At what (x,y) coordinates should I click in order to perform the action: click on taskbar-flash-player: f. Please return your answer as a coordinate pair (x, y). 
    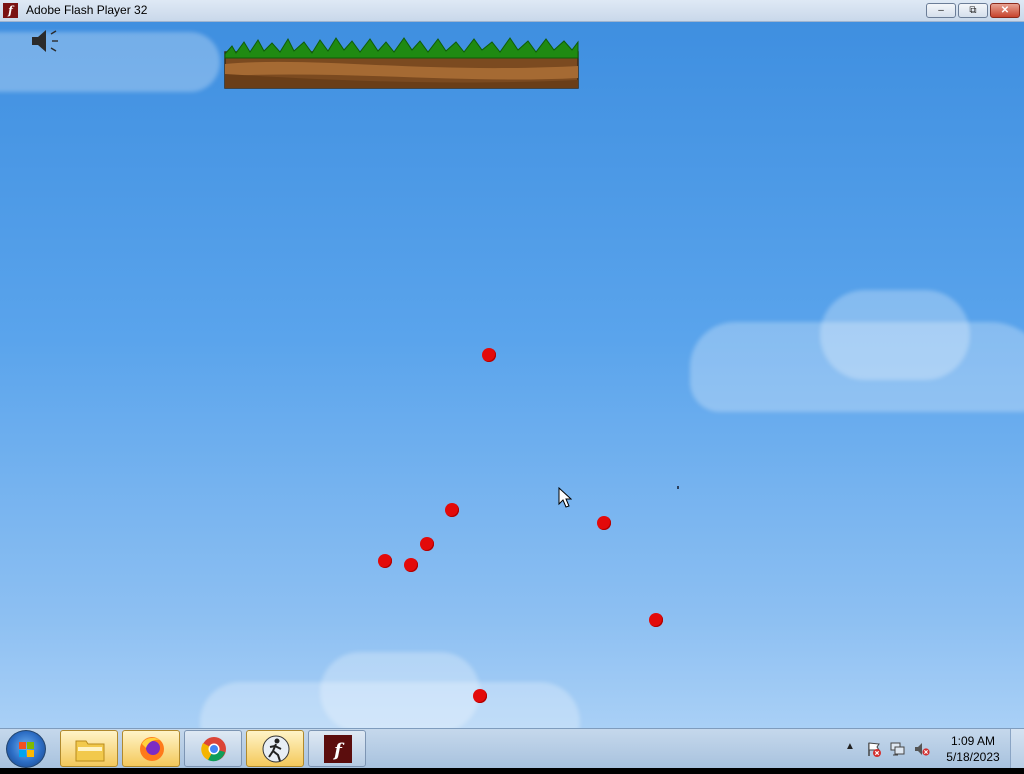
    Looking at the image, I should click on (337, 748).